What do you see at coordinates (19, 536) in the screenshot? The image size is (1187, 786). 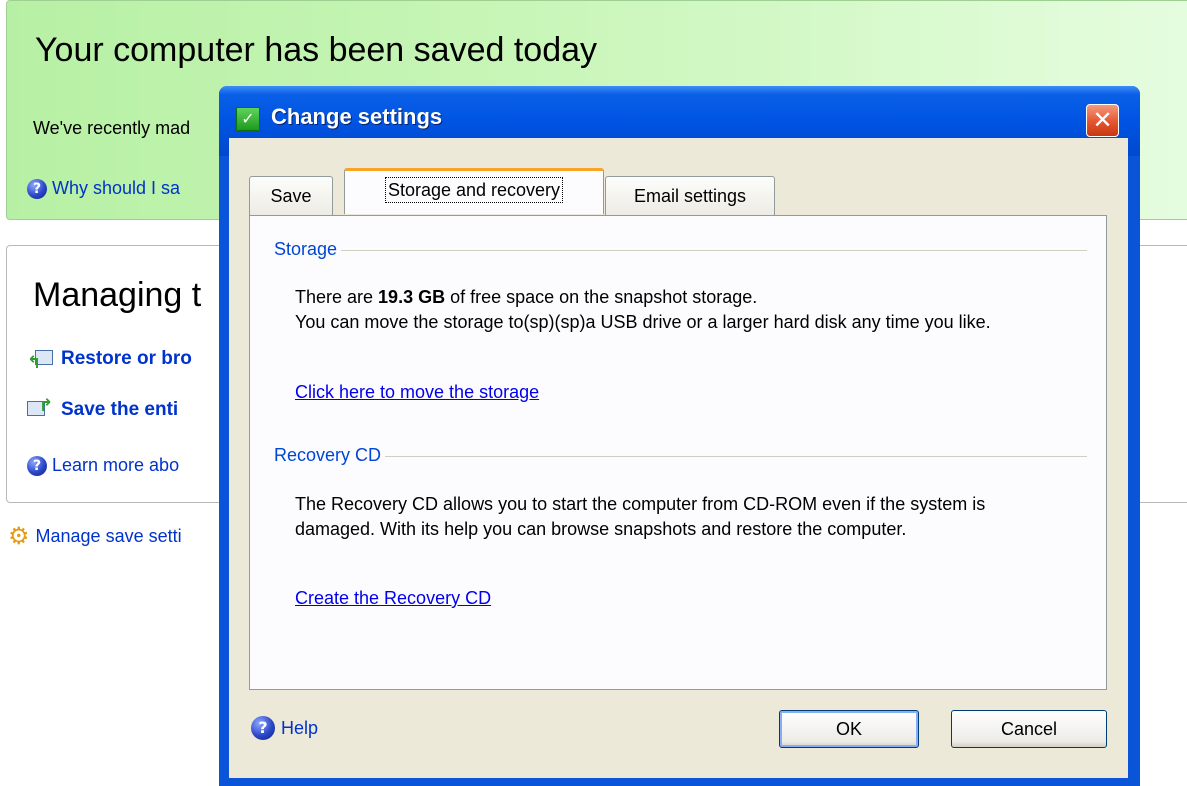 I see `gear-icon: ⚙` at bounding box center [19, 536].